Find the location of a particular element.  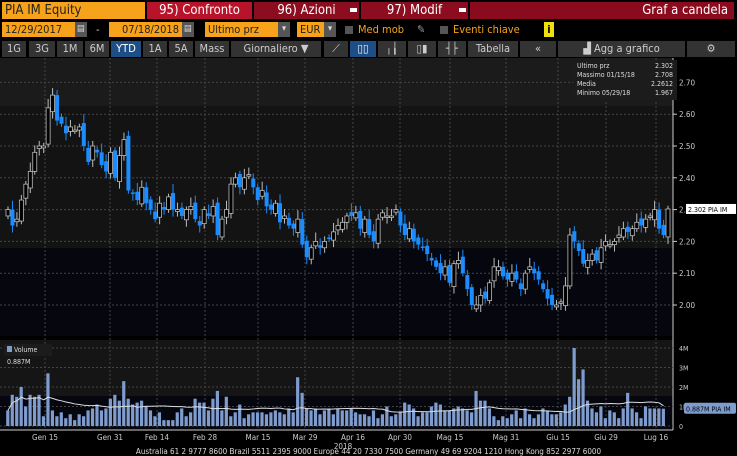

period-mass: Mass is located at coordinates (212, 49).